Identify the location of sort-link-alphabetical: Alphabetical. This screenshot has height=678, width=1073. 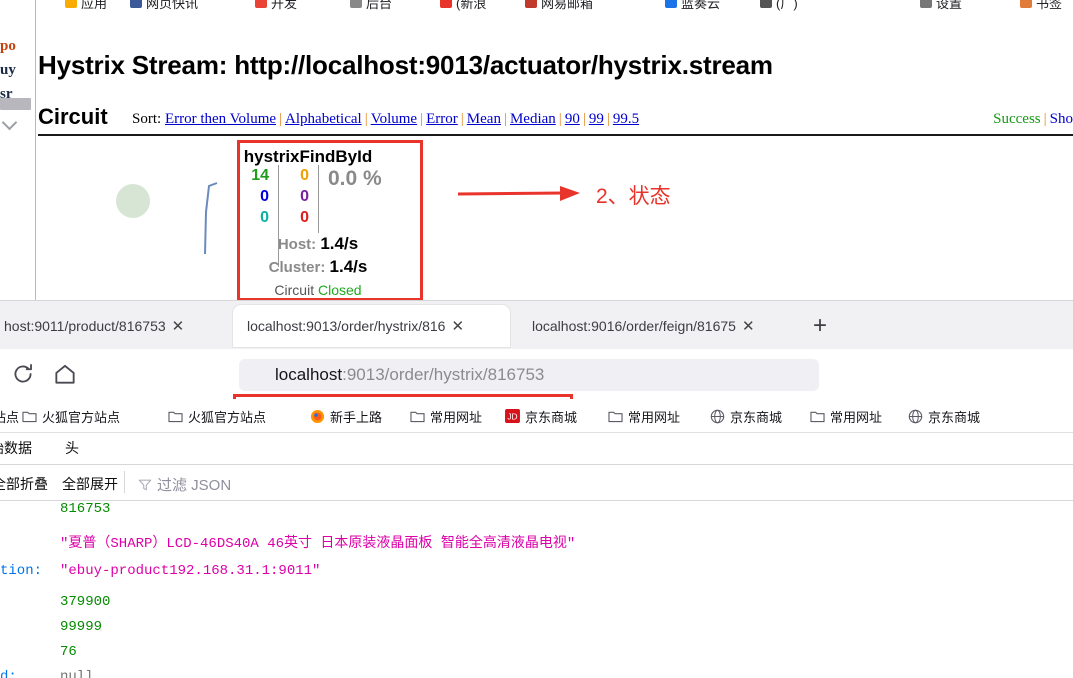
(323, 119).